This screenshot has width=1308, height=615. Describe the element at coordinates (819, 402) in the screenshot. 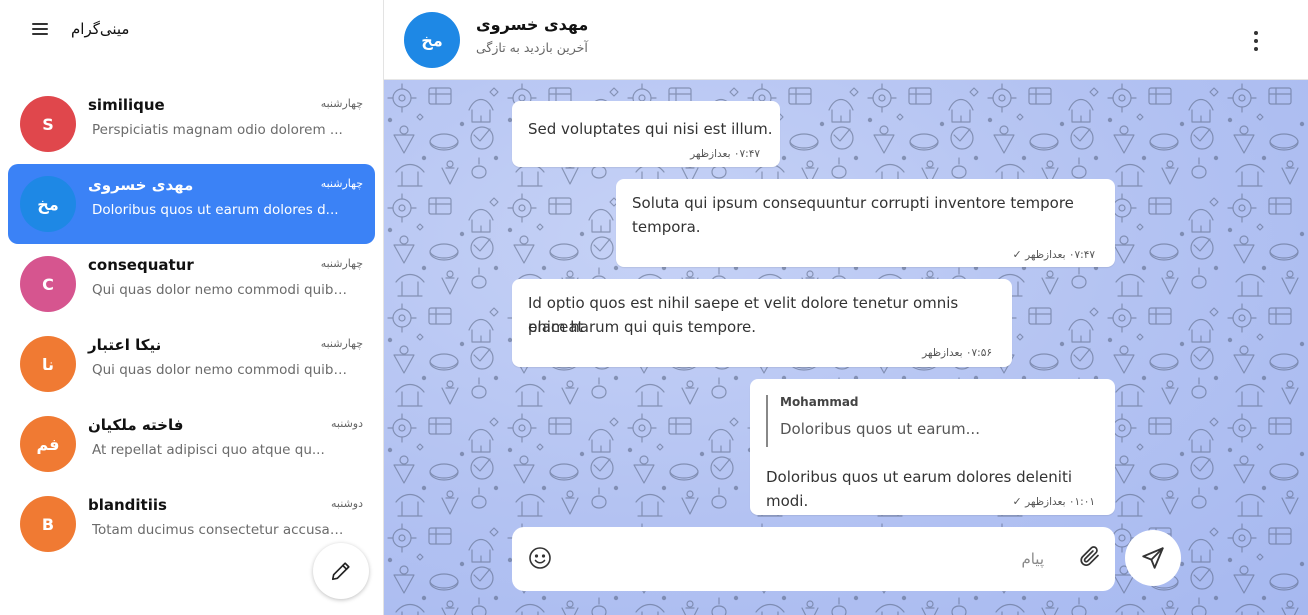

I see `reply-author: Mohammad` at that location.